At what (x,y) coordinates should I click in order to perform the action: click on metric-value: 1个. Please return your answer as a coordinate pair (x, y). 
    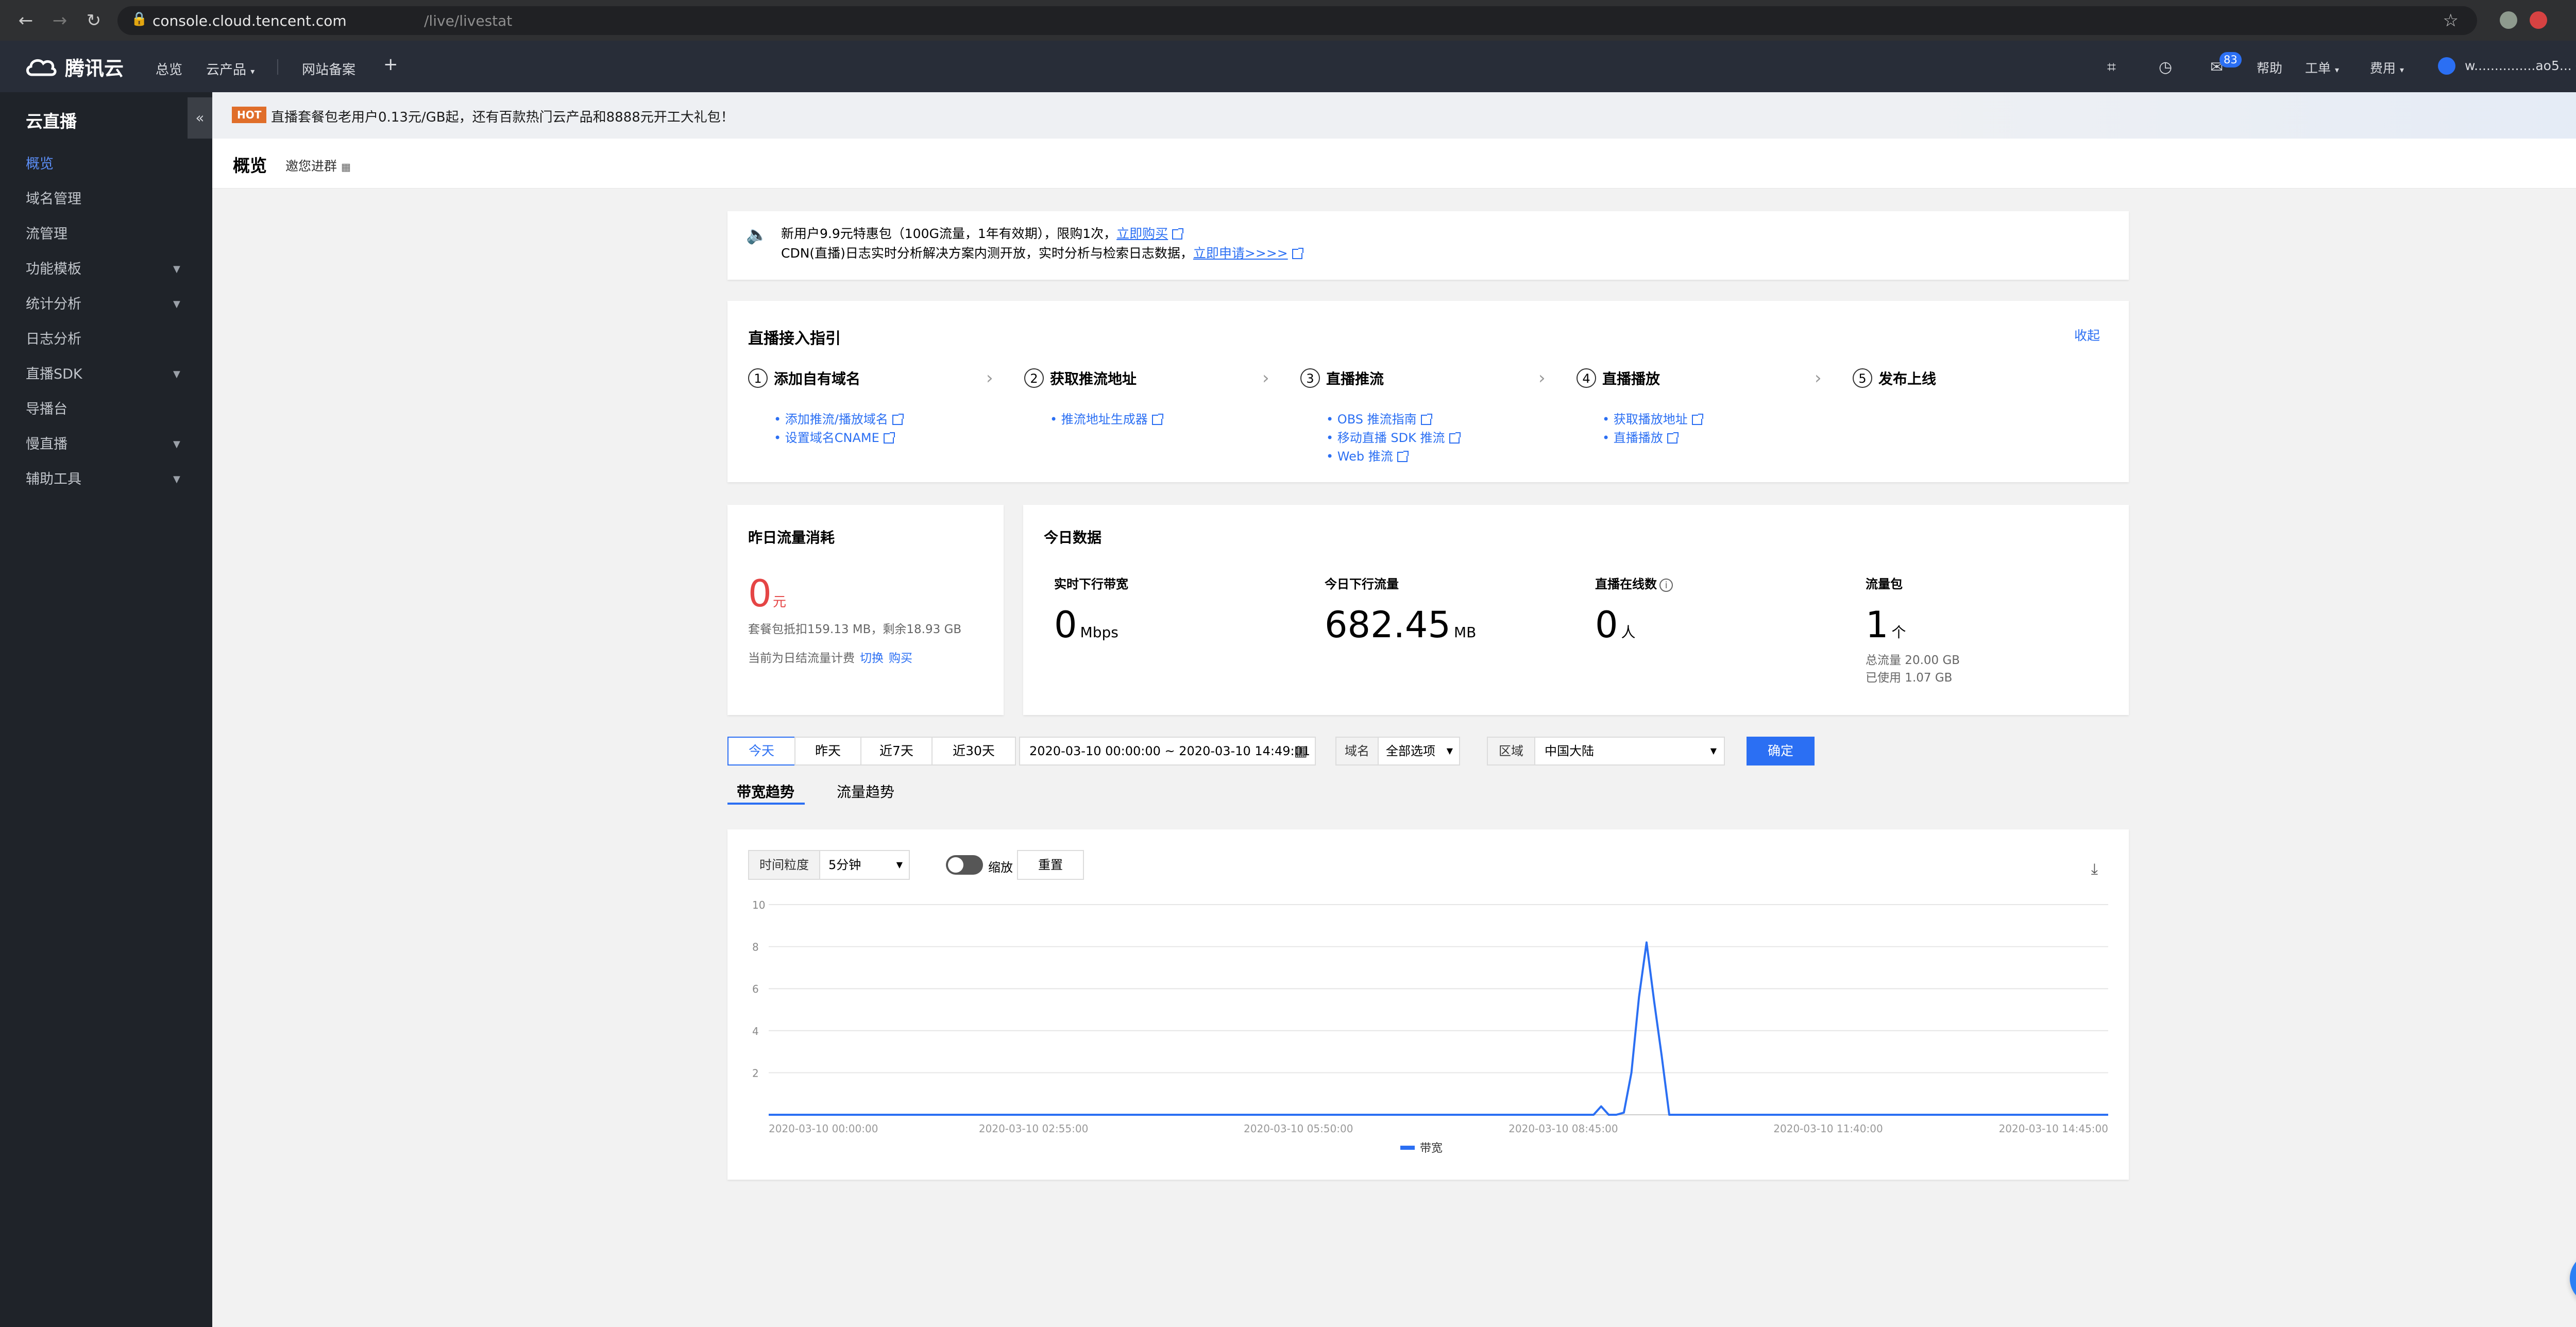
    Looking at the image, I should click on (1886, 625).